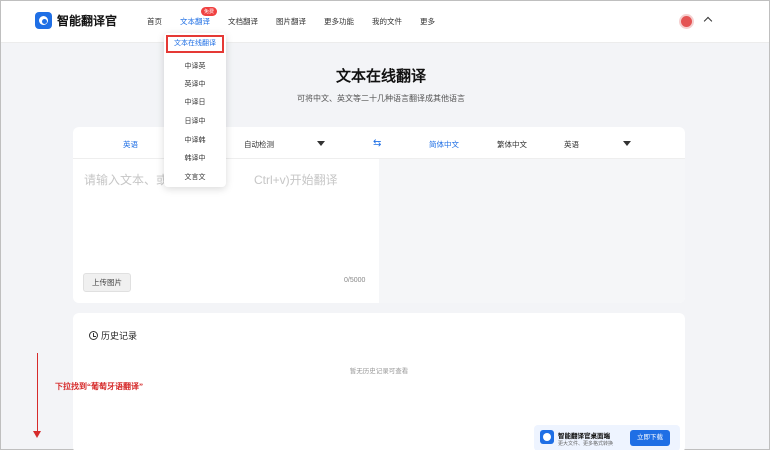 This screenshot has height=450, width=770. I want to click on annotation-text: 下拉找到“葡萄牙语翻译”, so click(99, 386).